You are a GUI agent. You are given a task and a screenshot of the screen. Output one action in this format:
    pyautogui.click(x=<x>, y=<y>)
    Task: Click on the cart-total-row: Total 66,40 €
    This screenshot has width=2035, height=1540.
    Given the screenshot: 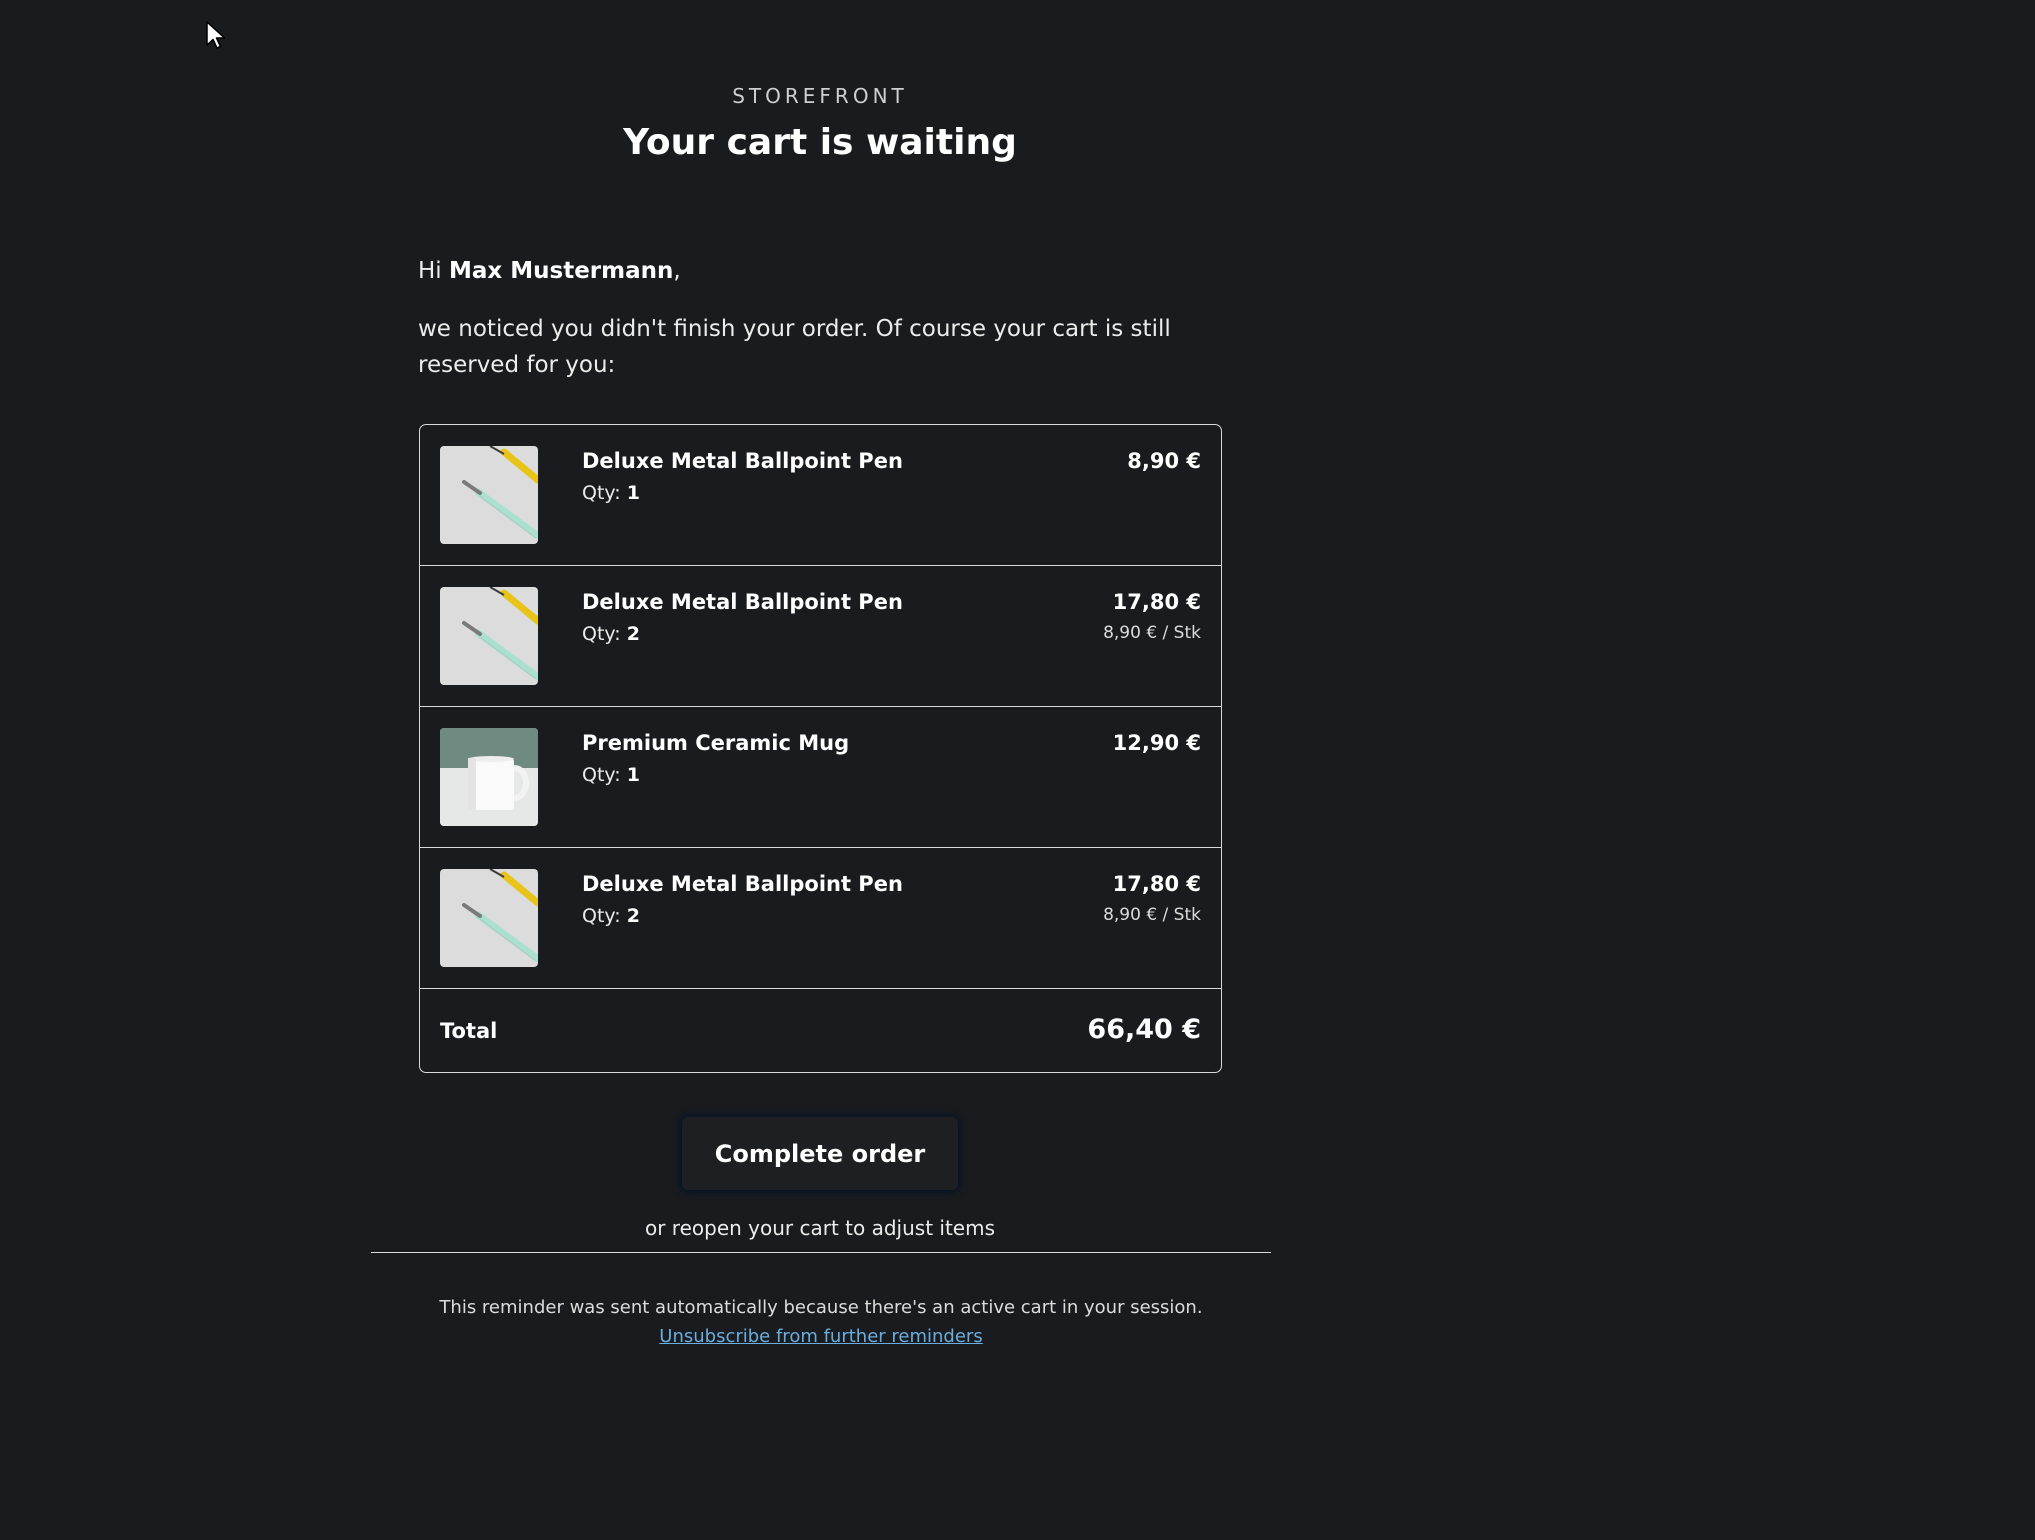 What is the action you would take?
    pyautogui.click(x=820, y=1030)
    